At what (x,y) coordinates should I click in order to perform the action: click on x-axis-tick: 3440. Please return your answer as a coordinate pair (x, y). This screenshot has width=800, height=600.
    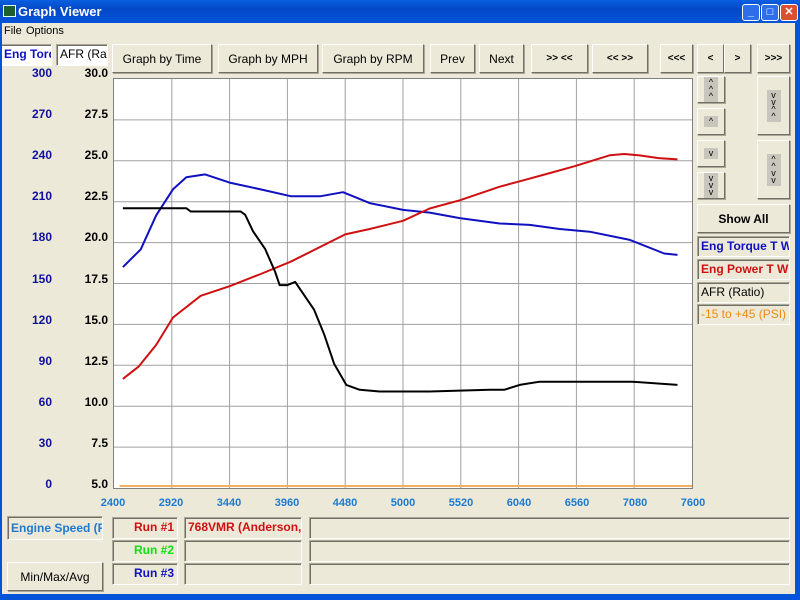
    Looking at the image, I should click on (229, 503).